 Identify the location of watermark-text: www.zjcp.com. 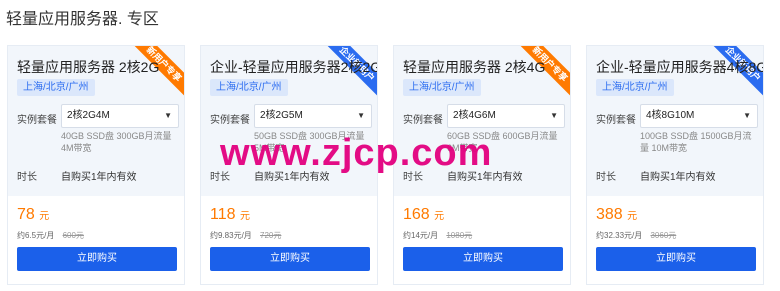
(356, 153).